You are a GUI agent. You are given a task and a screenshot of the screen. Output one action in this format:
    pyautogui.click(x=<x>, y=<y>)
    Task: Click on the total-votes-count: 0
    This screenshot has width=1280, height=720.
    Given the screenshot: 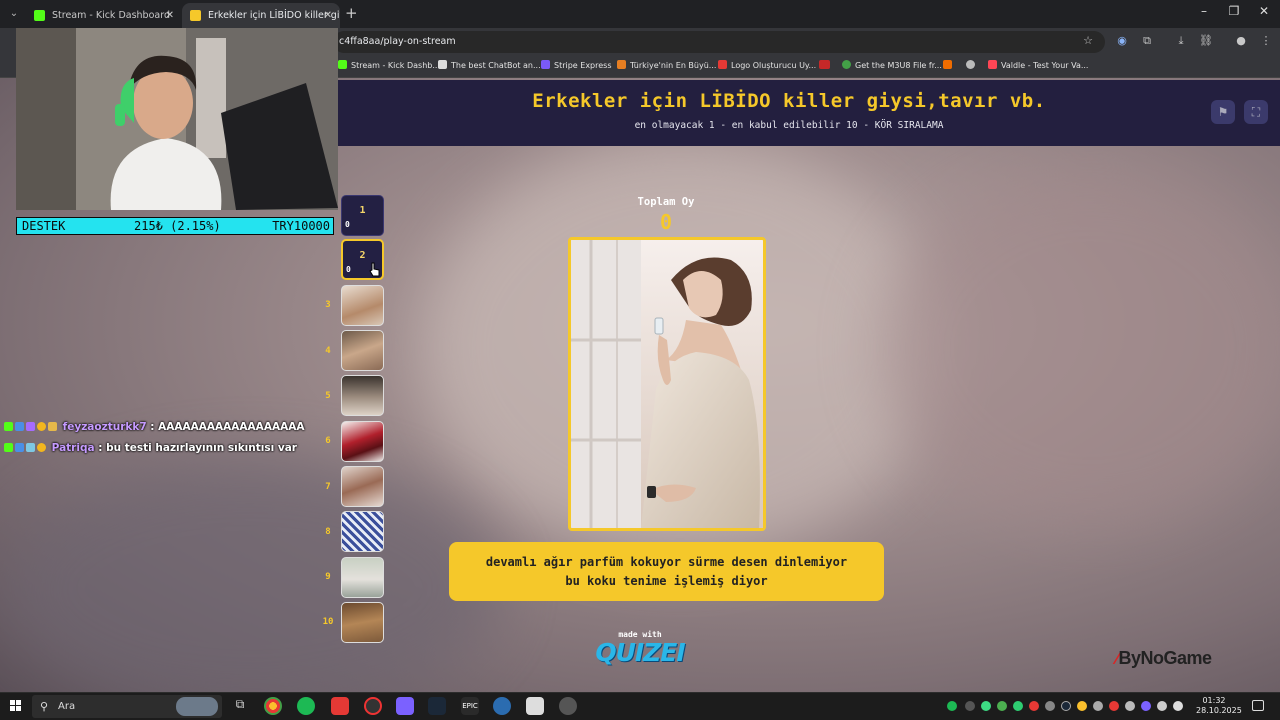 What is the action you would take?
    pyautogui.click(x=666, y=222)
    